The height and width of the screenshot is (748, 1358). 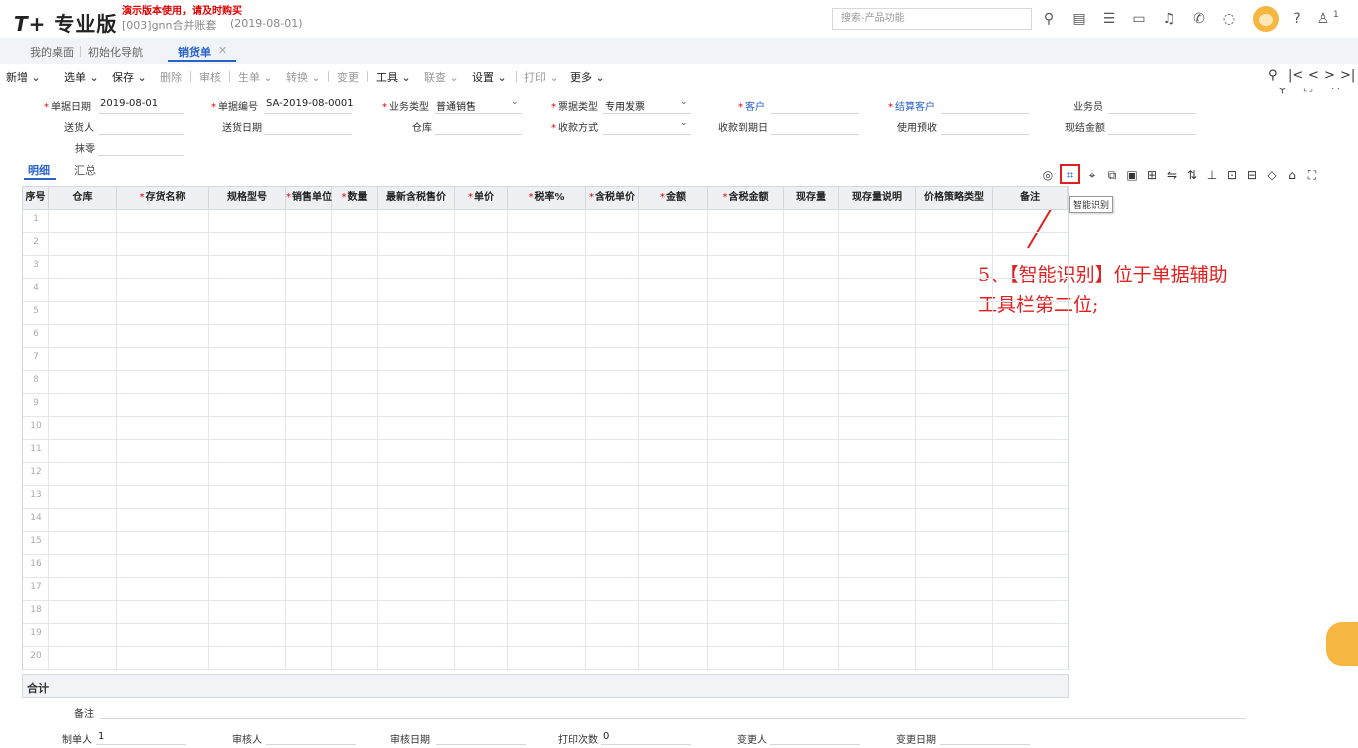 I want to click on paste-icon: ▣, so click(x=1132, y=175).